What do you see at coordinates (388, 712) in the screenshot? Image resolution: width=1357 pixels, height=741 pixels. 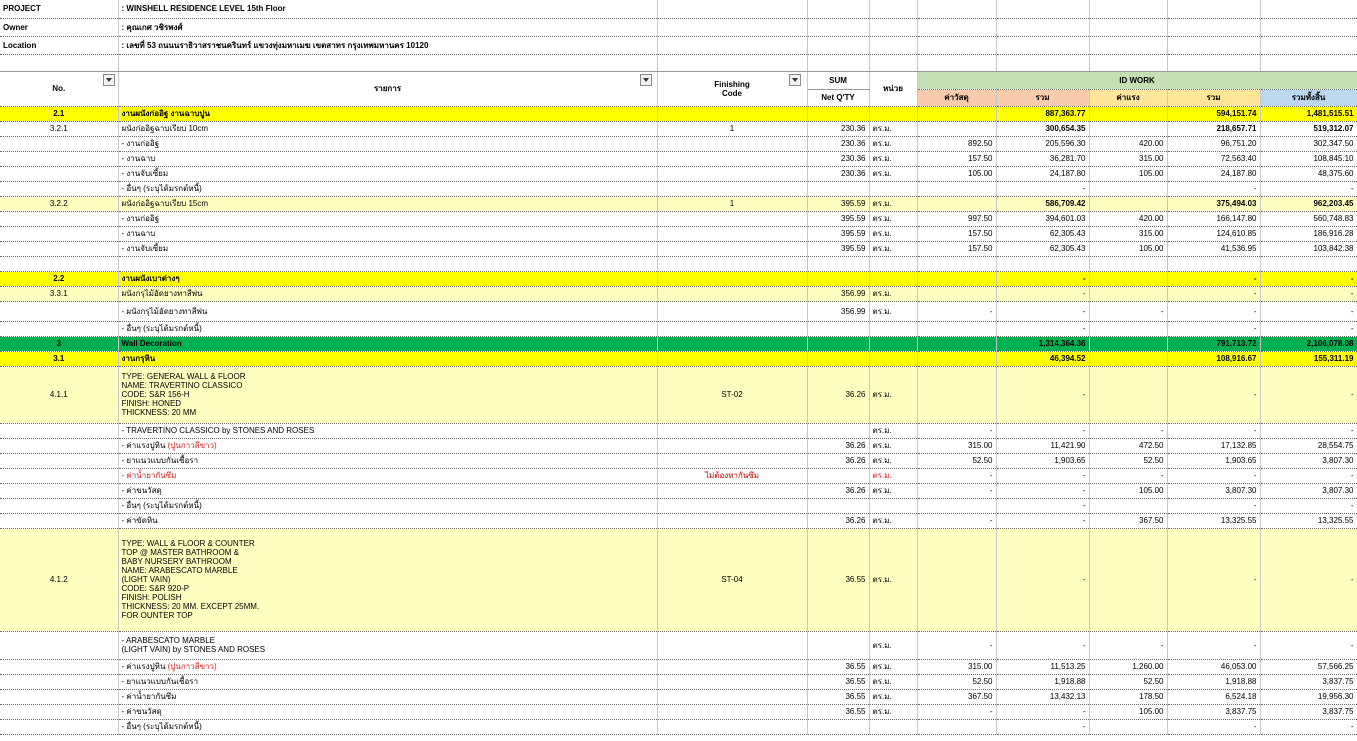 I see `row-item: - ค่าขนวัสดุ` at bounding box center [388, 712].